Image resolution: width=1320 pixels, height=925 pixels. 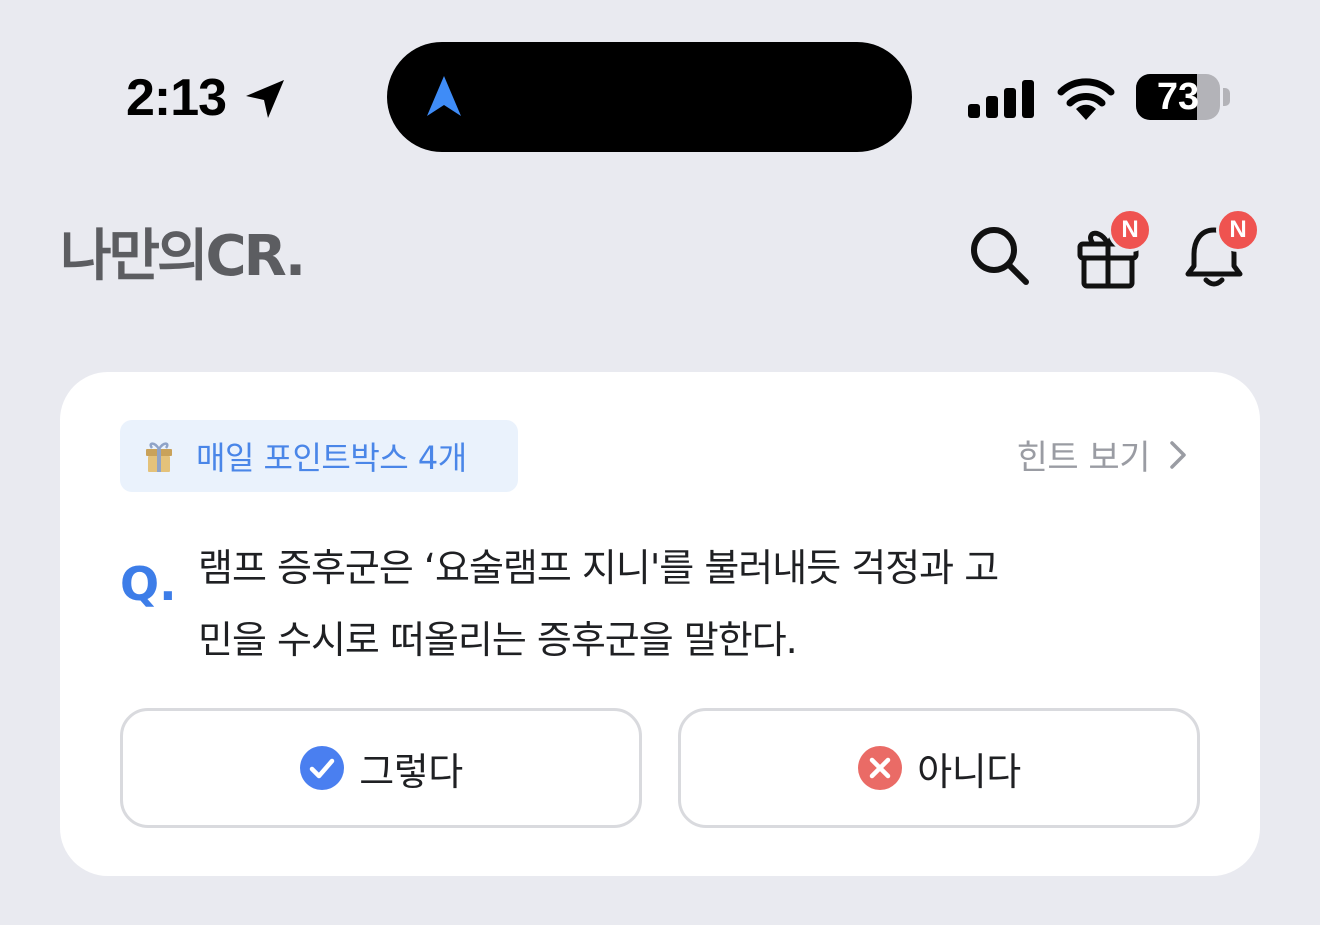 What do you see at coordinates (331, 458) in the screenshot?
I see `pointbox-label: 매일 포인트박스 4개` at bounding box center [331, 458].